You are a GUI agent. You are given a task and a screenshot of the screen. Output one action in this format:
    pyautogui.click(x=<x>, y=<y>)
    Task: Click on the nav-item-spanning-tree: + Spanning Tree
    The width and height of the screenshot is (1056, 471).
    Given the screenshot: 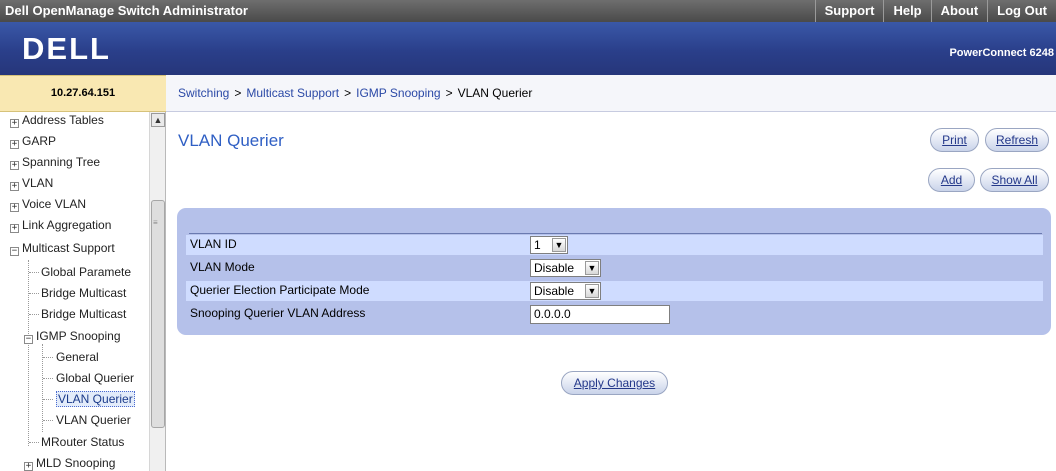 What is the action you would take?
    pyautogui.click(x=55, y=163)
    